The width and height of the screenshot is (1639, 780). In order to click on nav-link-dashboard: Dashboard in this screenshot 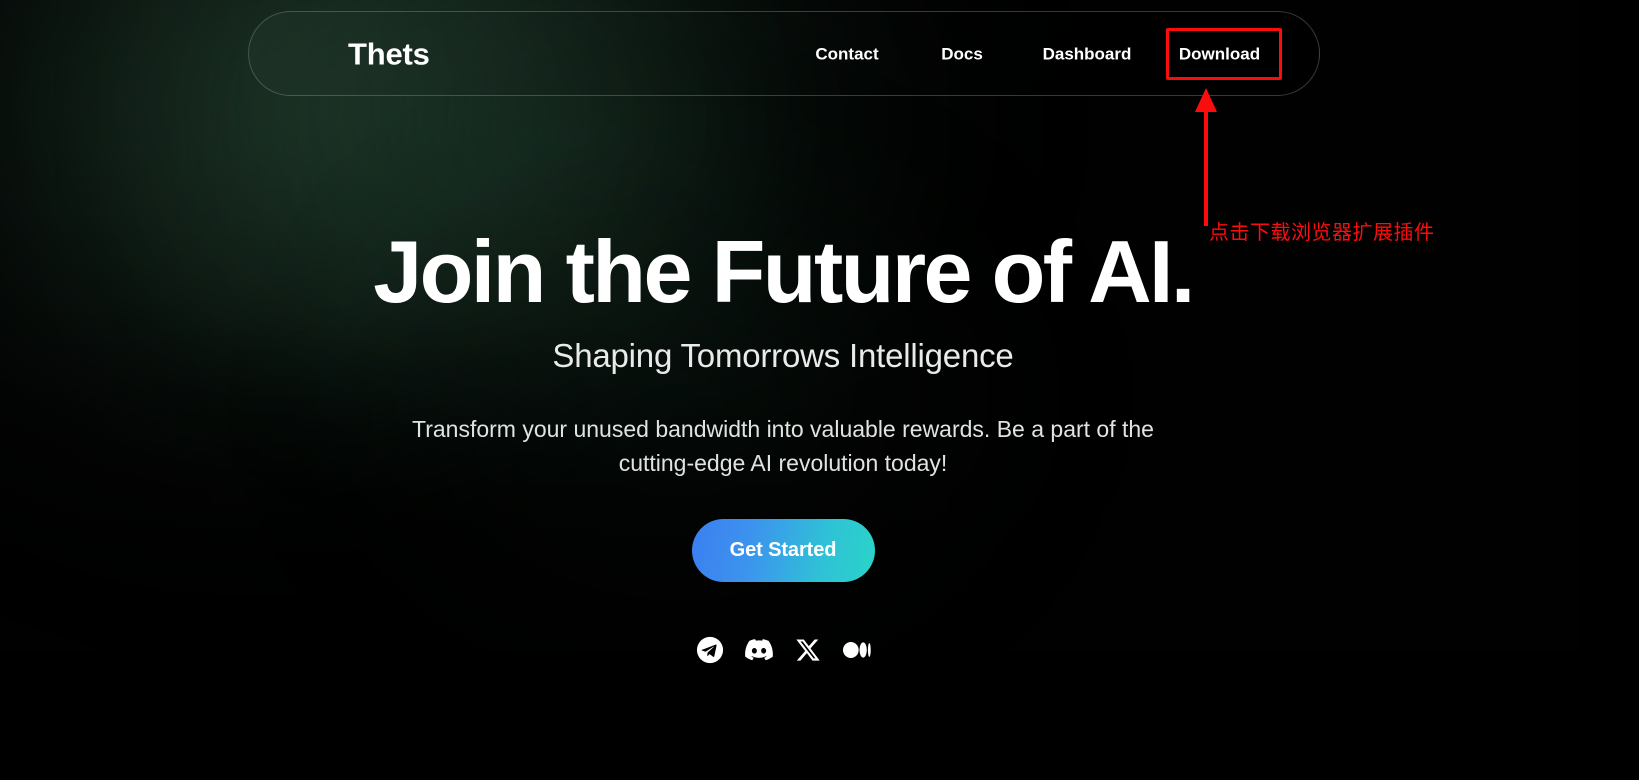, I will do `click(1087, 53)`.